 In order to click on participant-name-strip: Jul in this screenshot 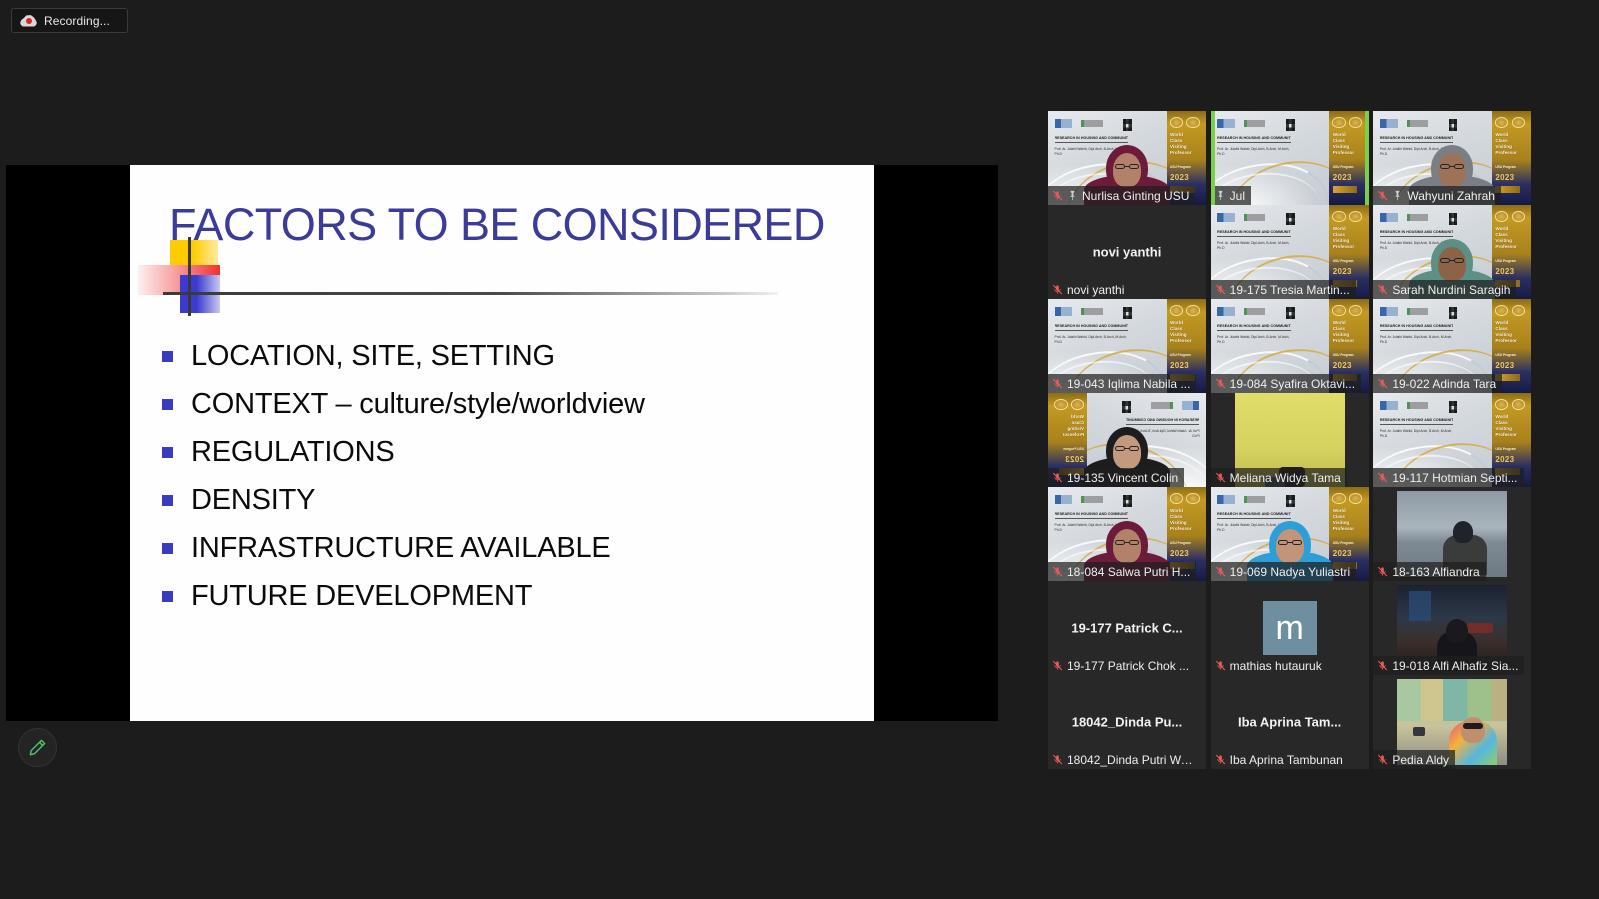, I will do `click(1230, 195)`.